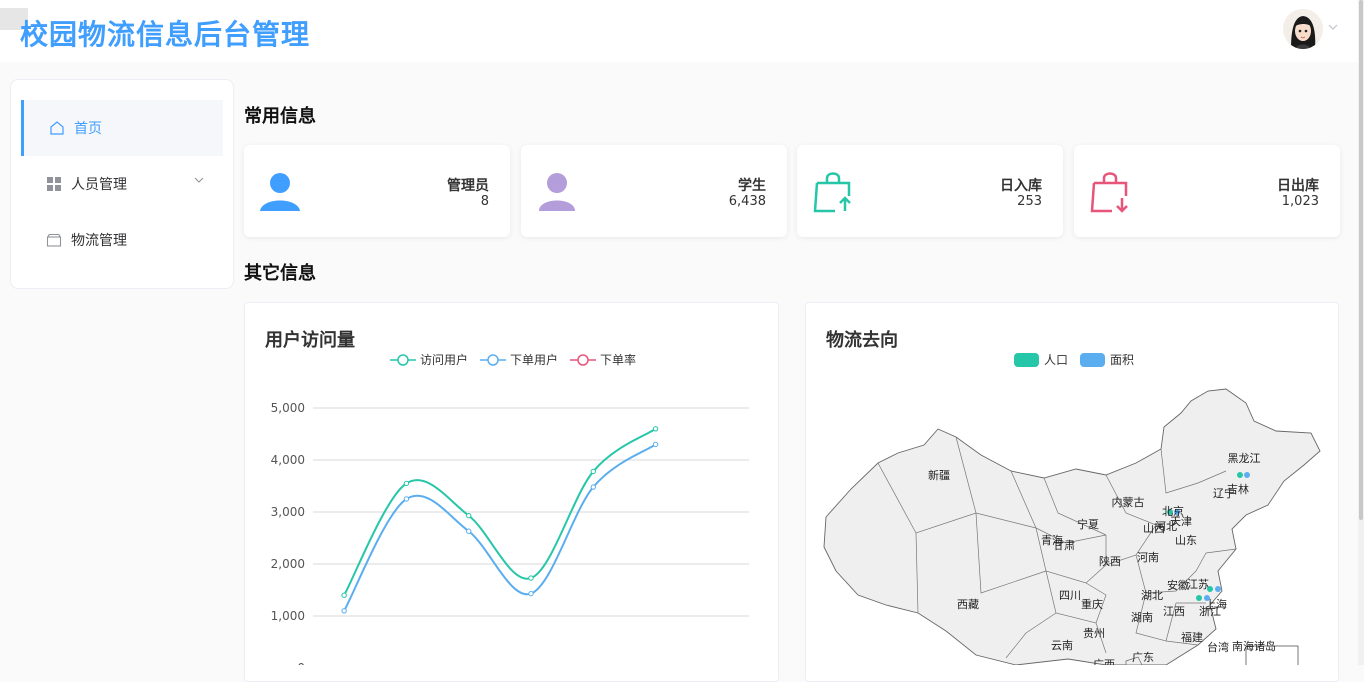 This screenshot has height=682, width=1364. What do you see at coordinates (1198, 584) in the screenshot?
I see `region-label: 江苏` at bounding box center [1198, 584].